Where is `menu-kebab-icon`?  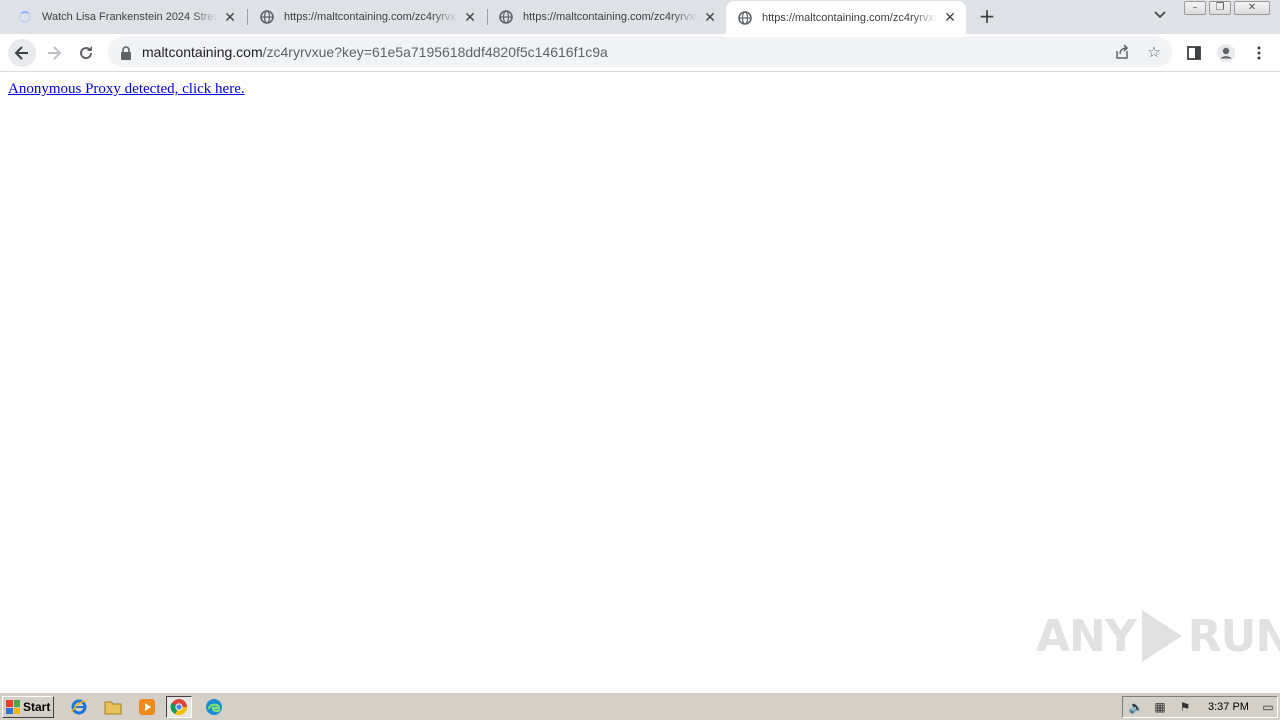 menu-kebab-icon is located at coordinates (1259, 53).